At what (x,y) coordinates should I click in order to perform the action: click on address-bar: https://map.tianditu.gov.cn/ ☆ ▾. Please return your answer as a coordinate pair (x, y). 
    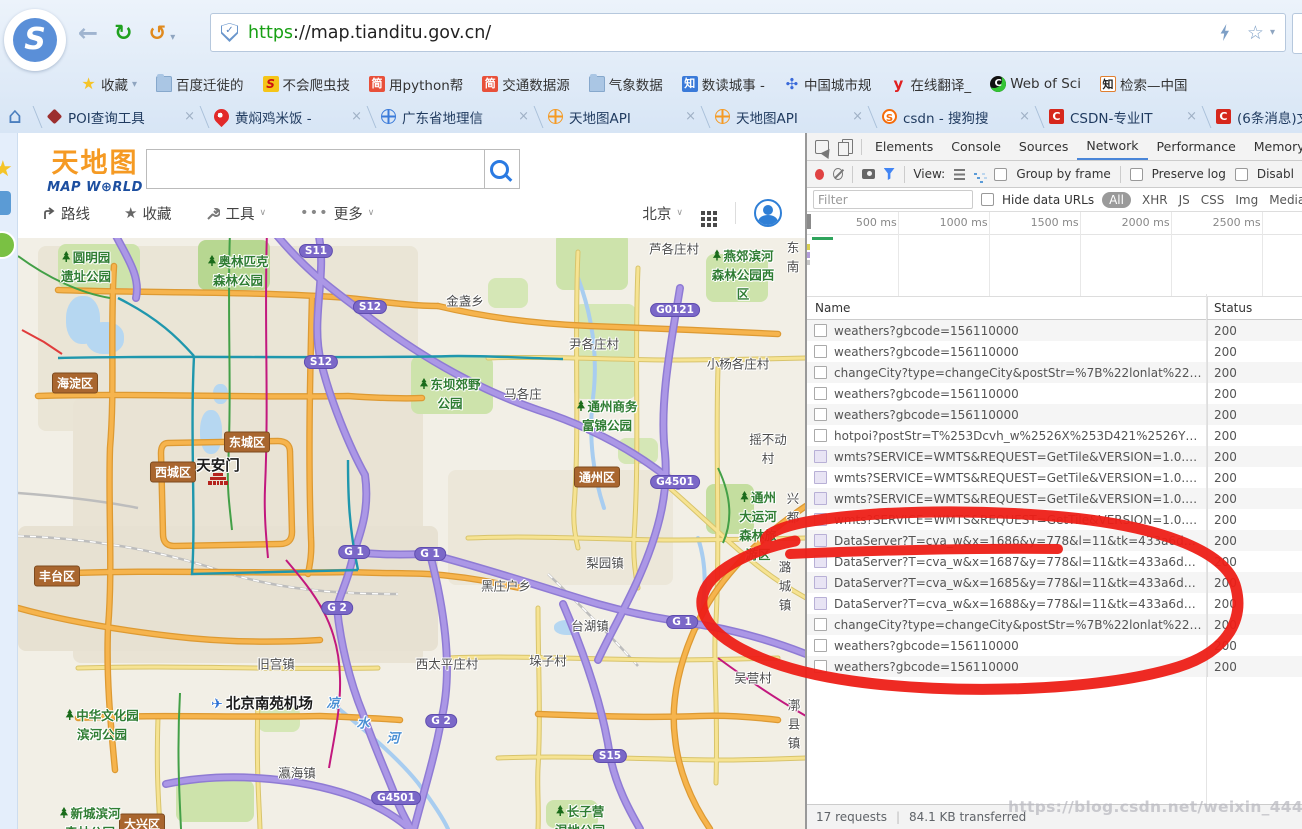
    Looking at the image, I should click on (748, 32).